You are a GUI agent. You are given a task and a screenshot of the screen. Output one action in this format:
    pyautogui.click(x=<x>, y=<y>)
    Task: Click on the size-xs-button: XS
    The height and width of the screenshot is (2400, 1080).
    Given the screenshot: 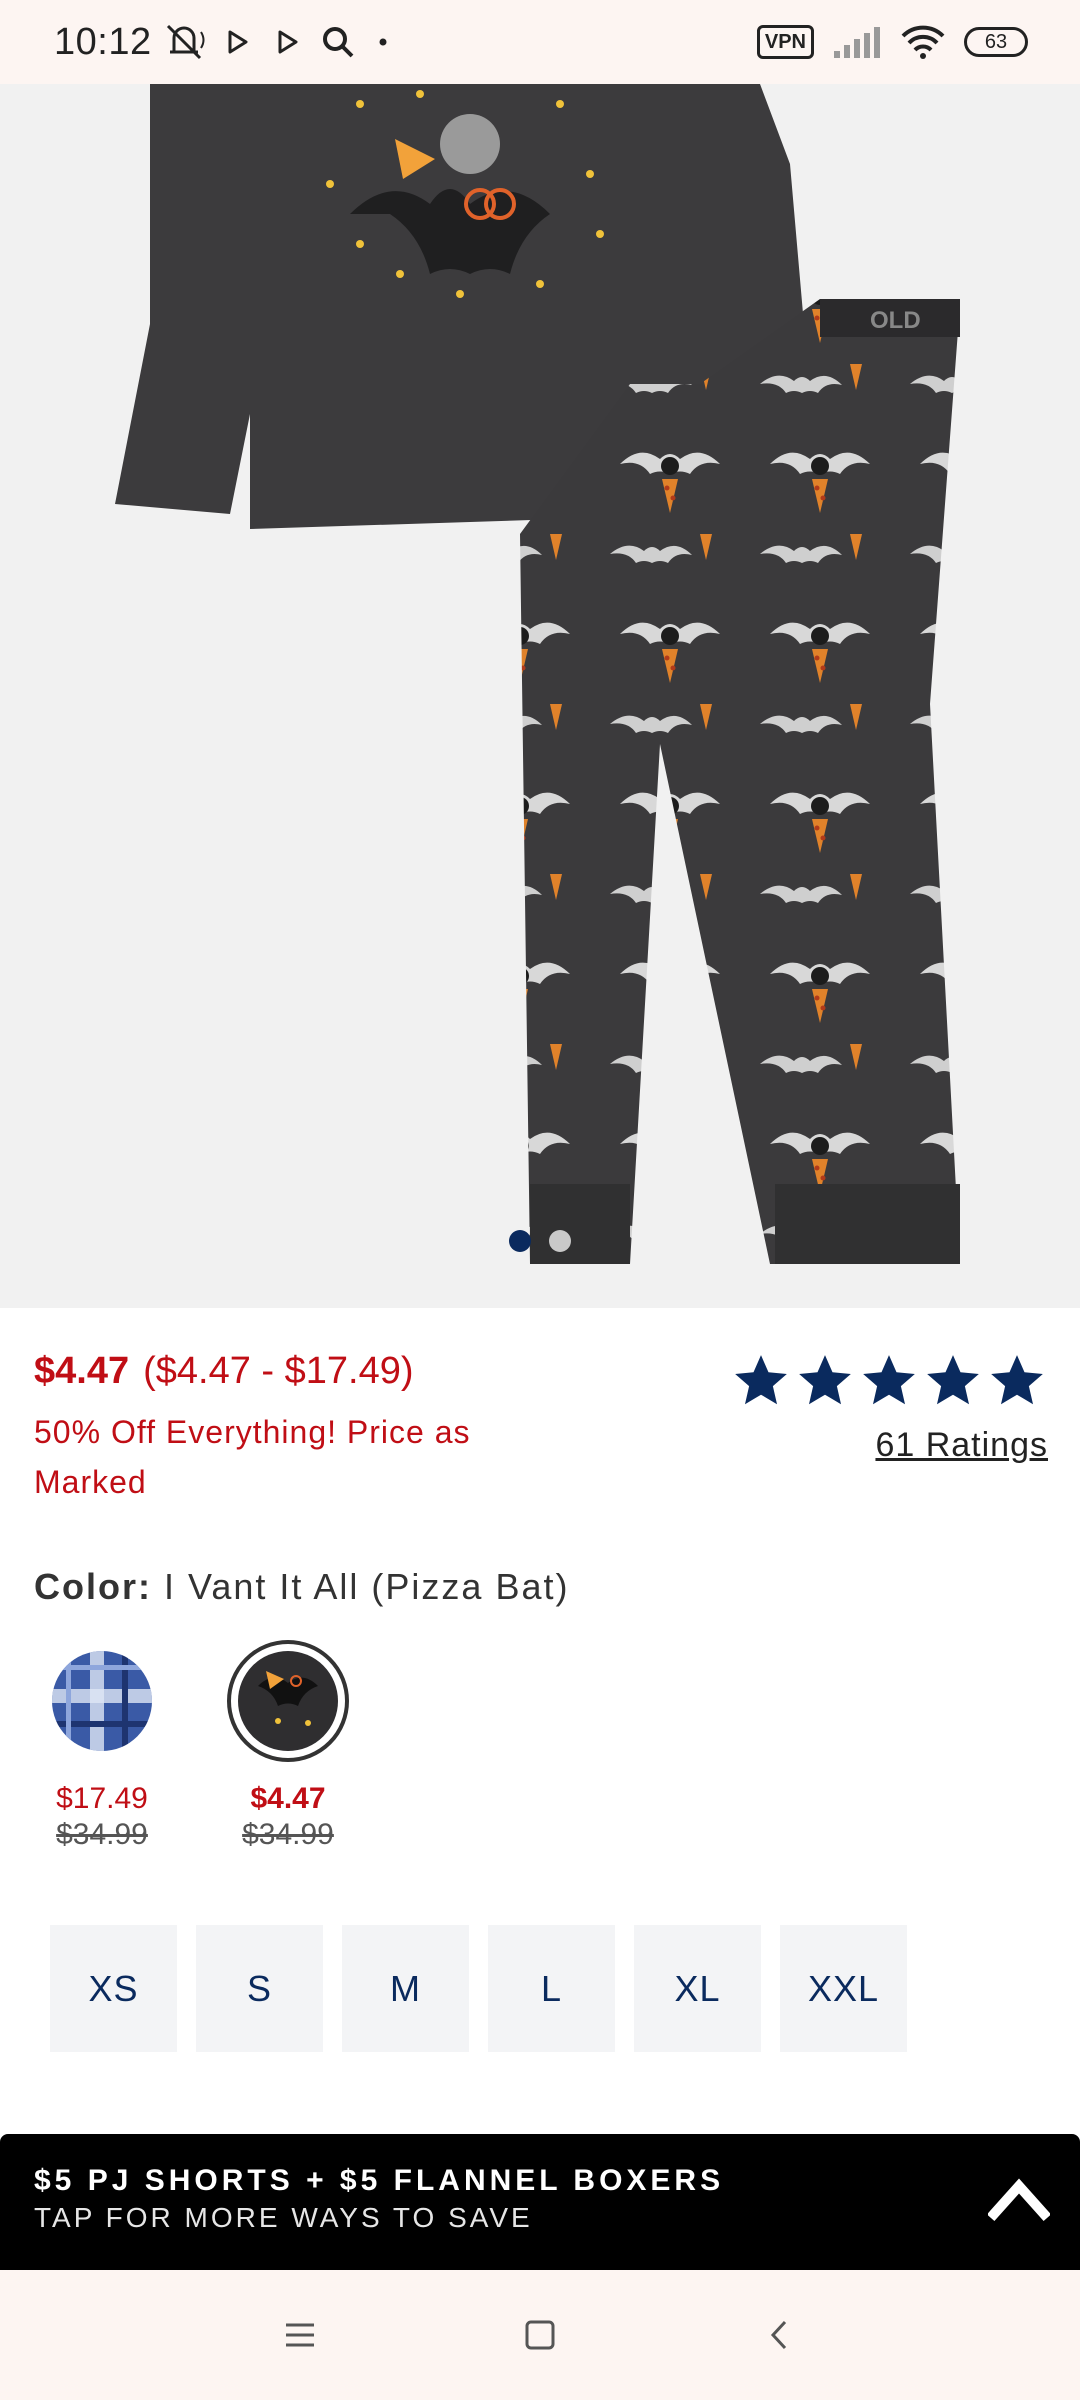 What is the action you would take?
    pyautogui.click(x=113, y=1988)
    